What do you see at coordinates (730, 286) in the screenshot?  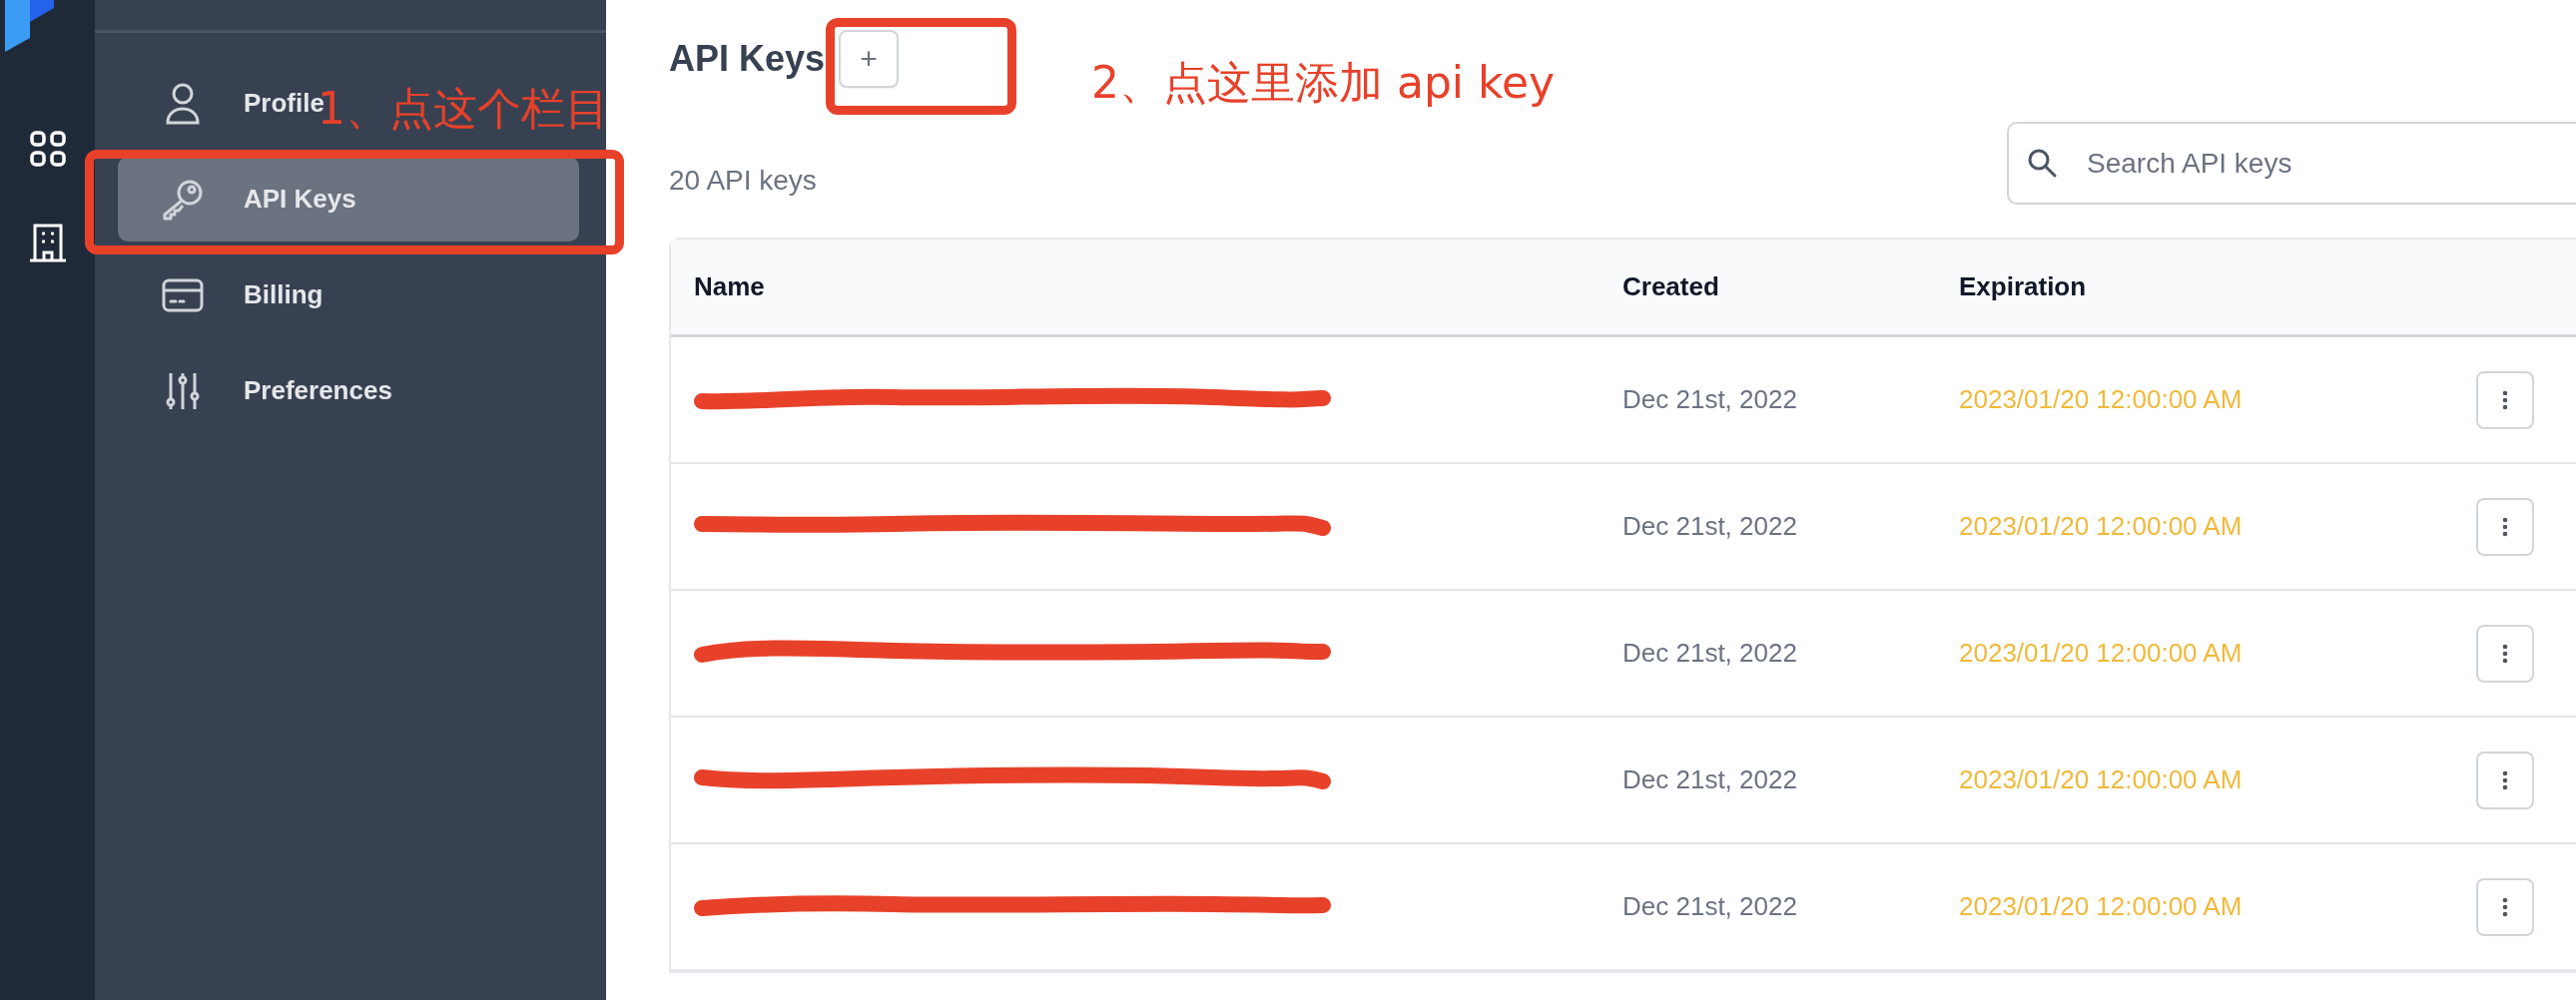 I see `column-header: Name` at bounding box center [730, 286].